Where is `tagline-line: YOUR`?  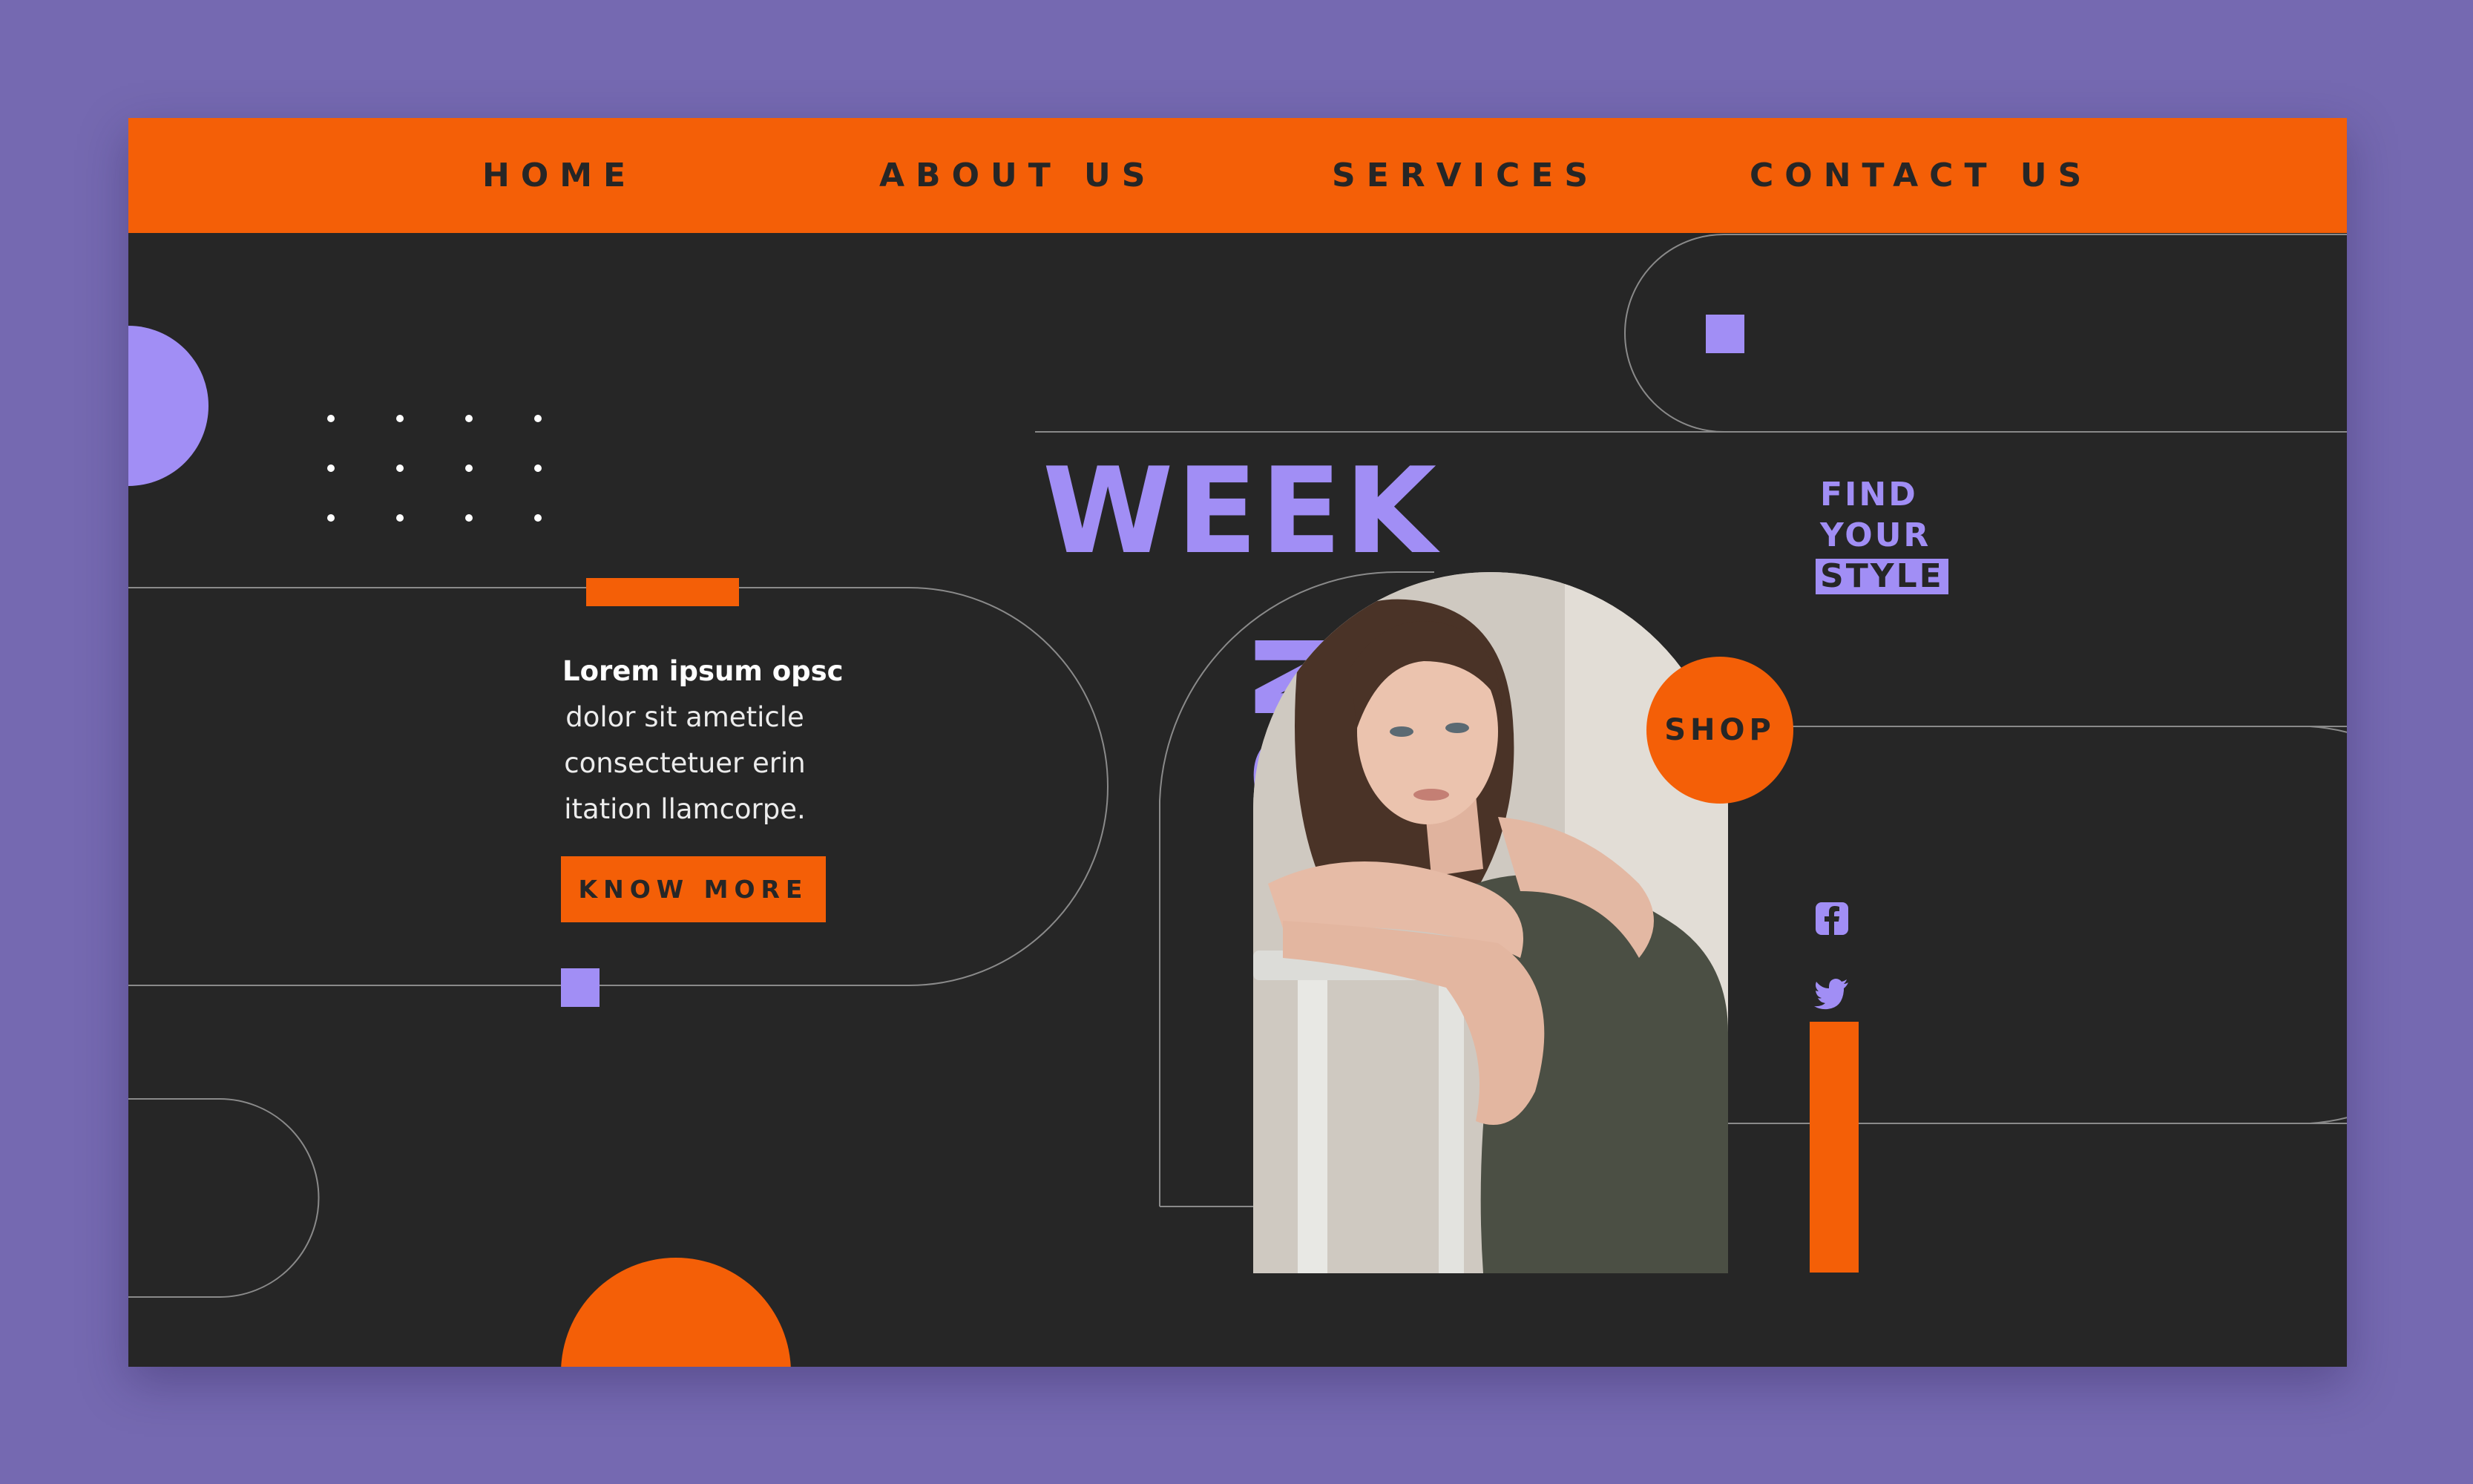
tagline-line: YOUR is located at coordinates (1876, 535).